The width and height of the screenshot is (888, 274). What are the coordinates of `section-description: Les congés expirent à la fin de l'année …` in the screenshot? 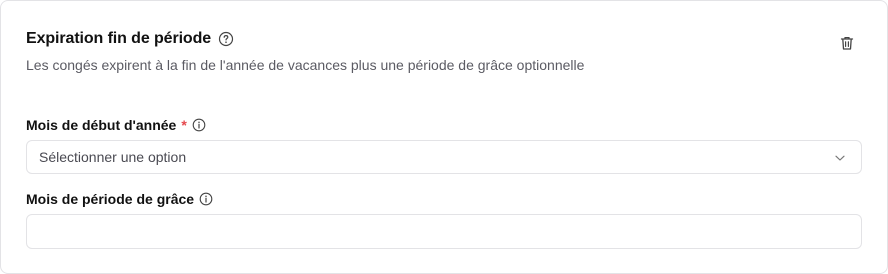 It's located at (305, 65).